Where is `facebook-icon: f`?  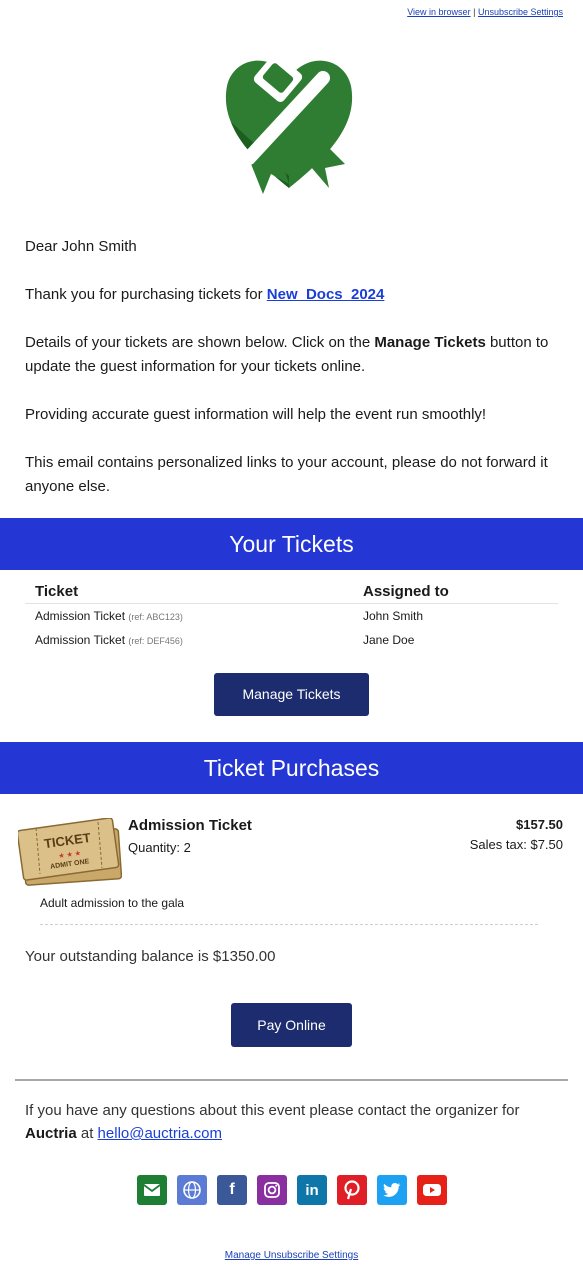 facebook-icon: f is located at coordinates (232, 1190).